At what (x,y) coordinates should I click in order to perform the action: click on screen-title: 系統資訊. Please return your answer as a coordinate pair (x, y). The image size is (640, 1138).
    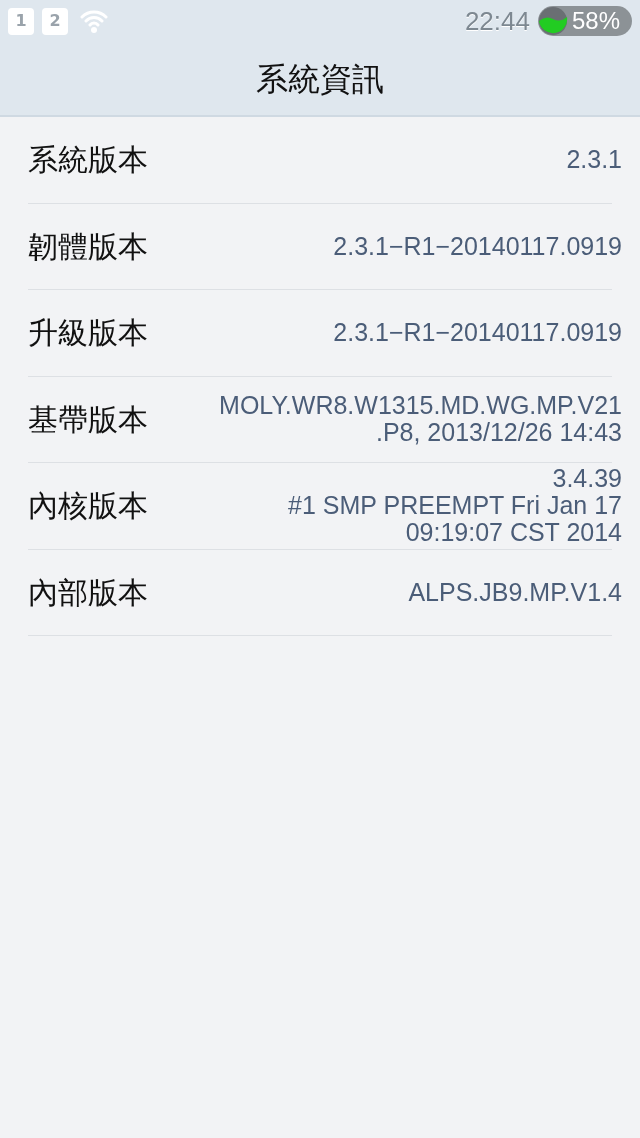
    Looking at the image, I should click on (320, 79).